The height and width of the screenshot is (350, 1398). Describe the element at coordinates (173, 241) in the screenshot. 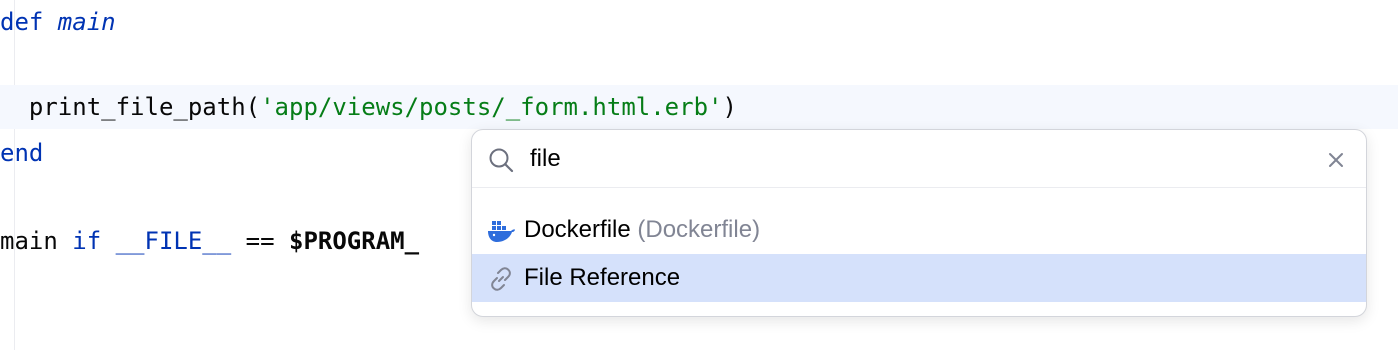

I see `code-token: __FILE__` at that location.